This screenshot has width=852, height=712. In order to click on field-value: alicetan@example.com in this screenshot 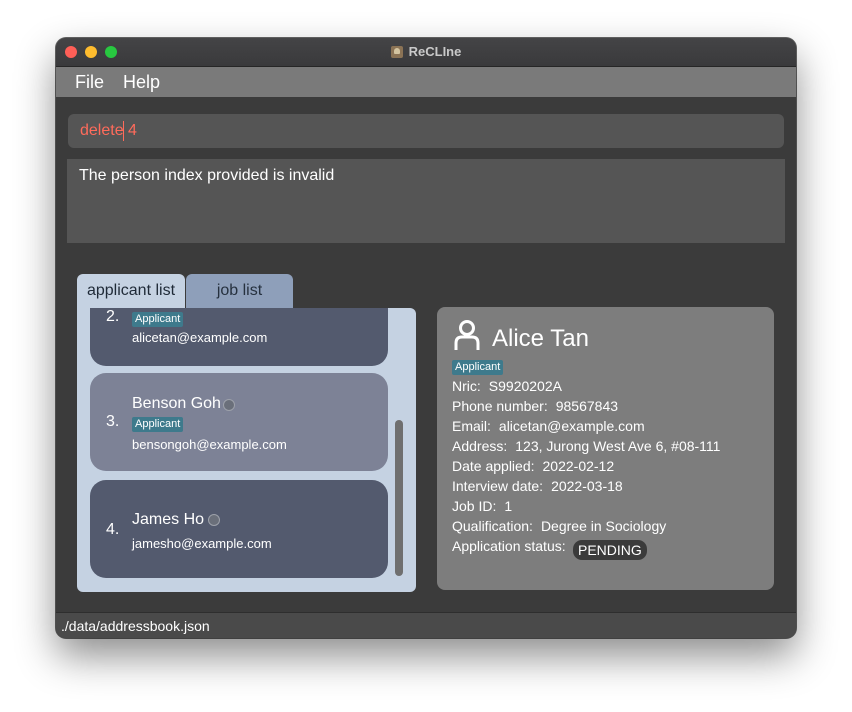, I will do `click(571, 426)`.